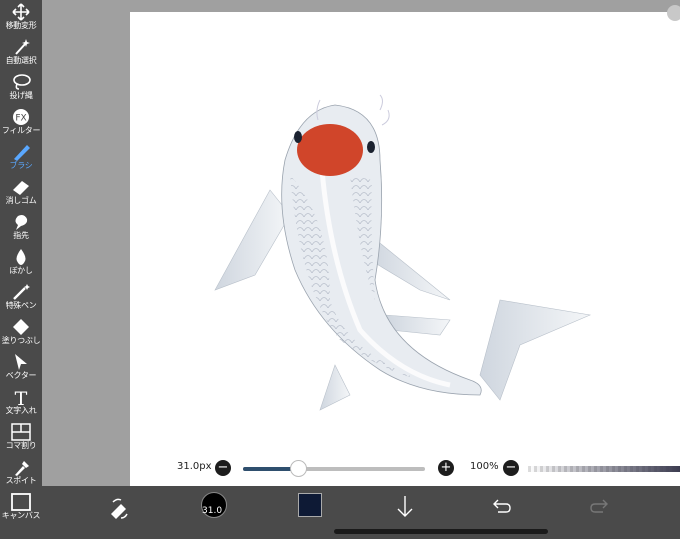 The image size is (680, 539). I want to click on tool-lasso: 投げ縄, so click(21, 87).